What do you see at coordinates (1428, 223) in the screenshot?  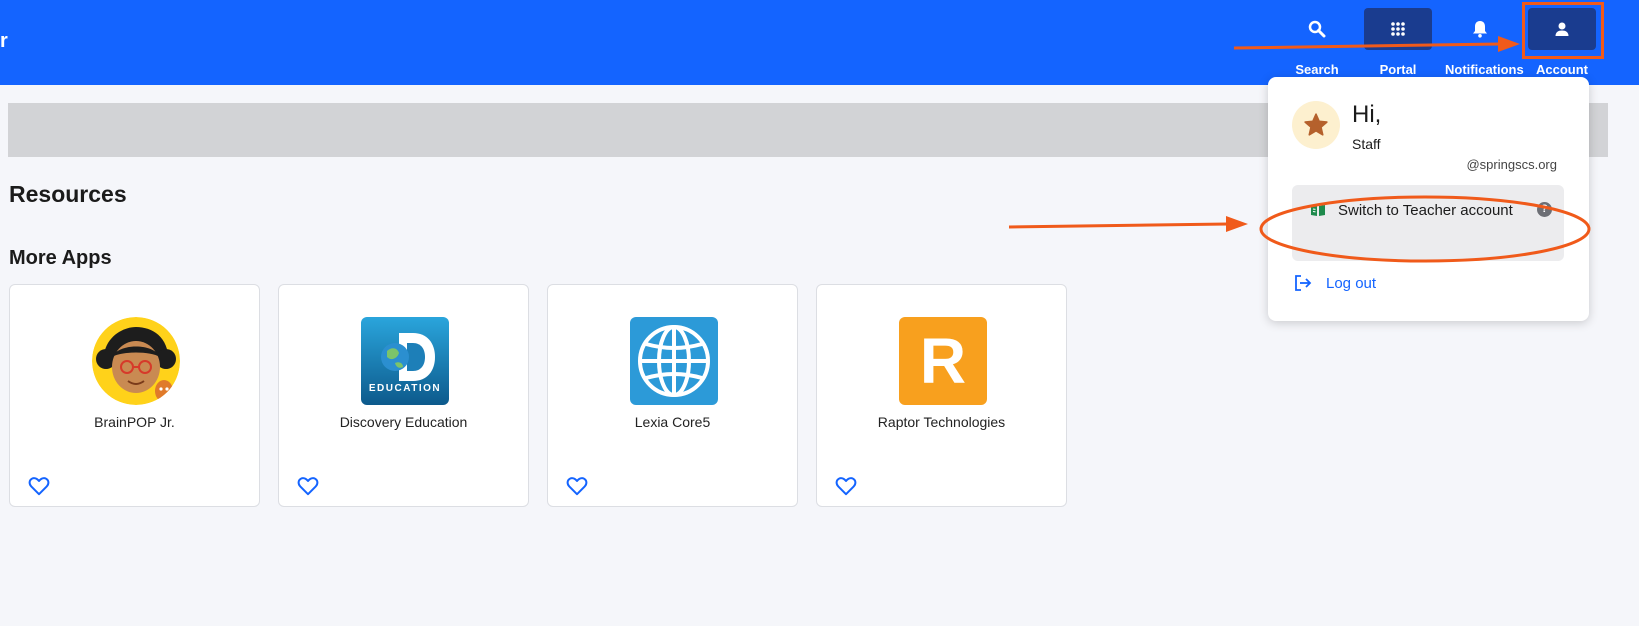 I see `switch-to-teacher-button: Switch to Teacher account ?` at bounding box center [1428, 223].